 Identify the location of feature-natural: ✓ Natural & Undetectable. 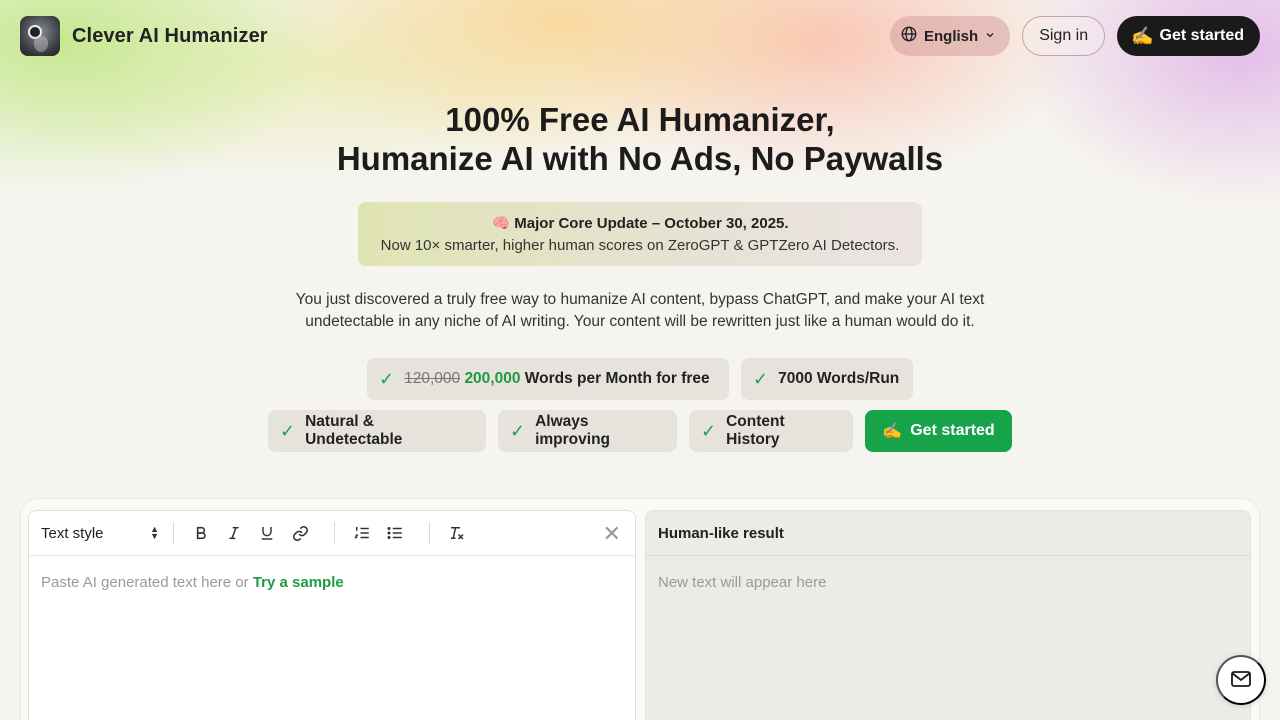
(377, 431).